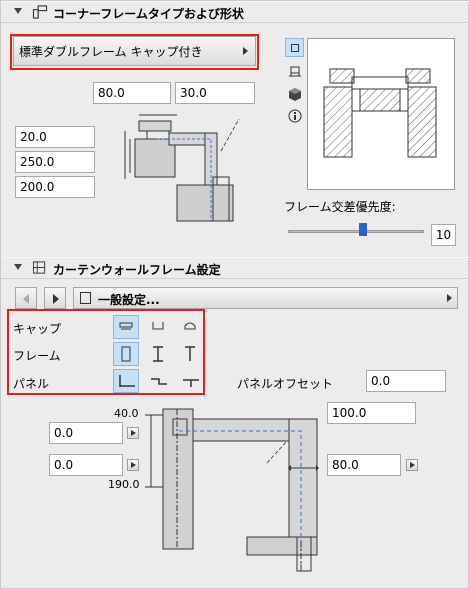 This screenshot has width=469, height=589. I want to click on diagram-left-frame, so click(178, 479).